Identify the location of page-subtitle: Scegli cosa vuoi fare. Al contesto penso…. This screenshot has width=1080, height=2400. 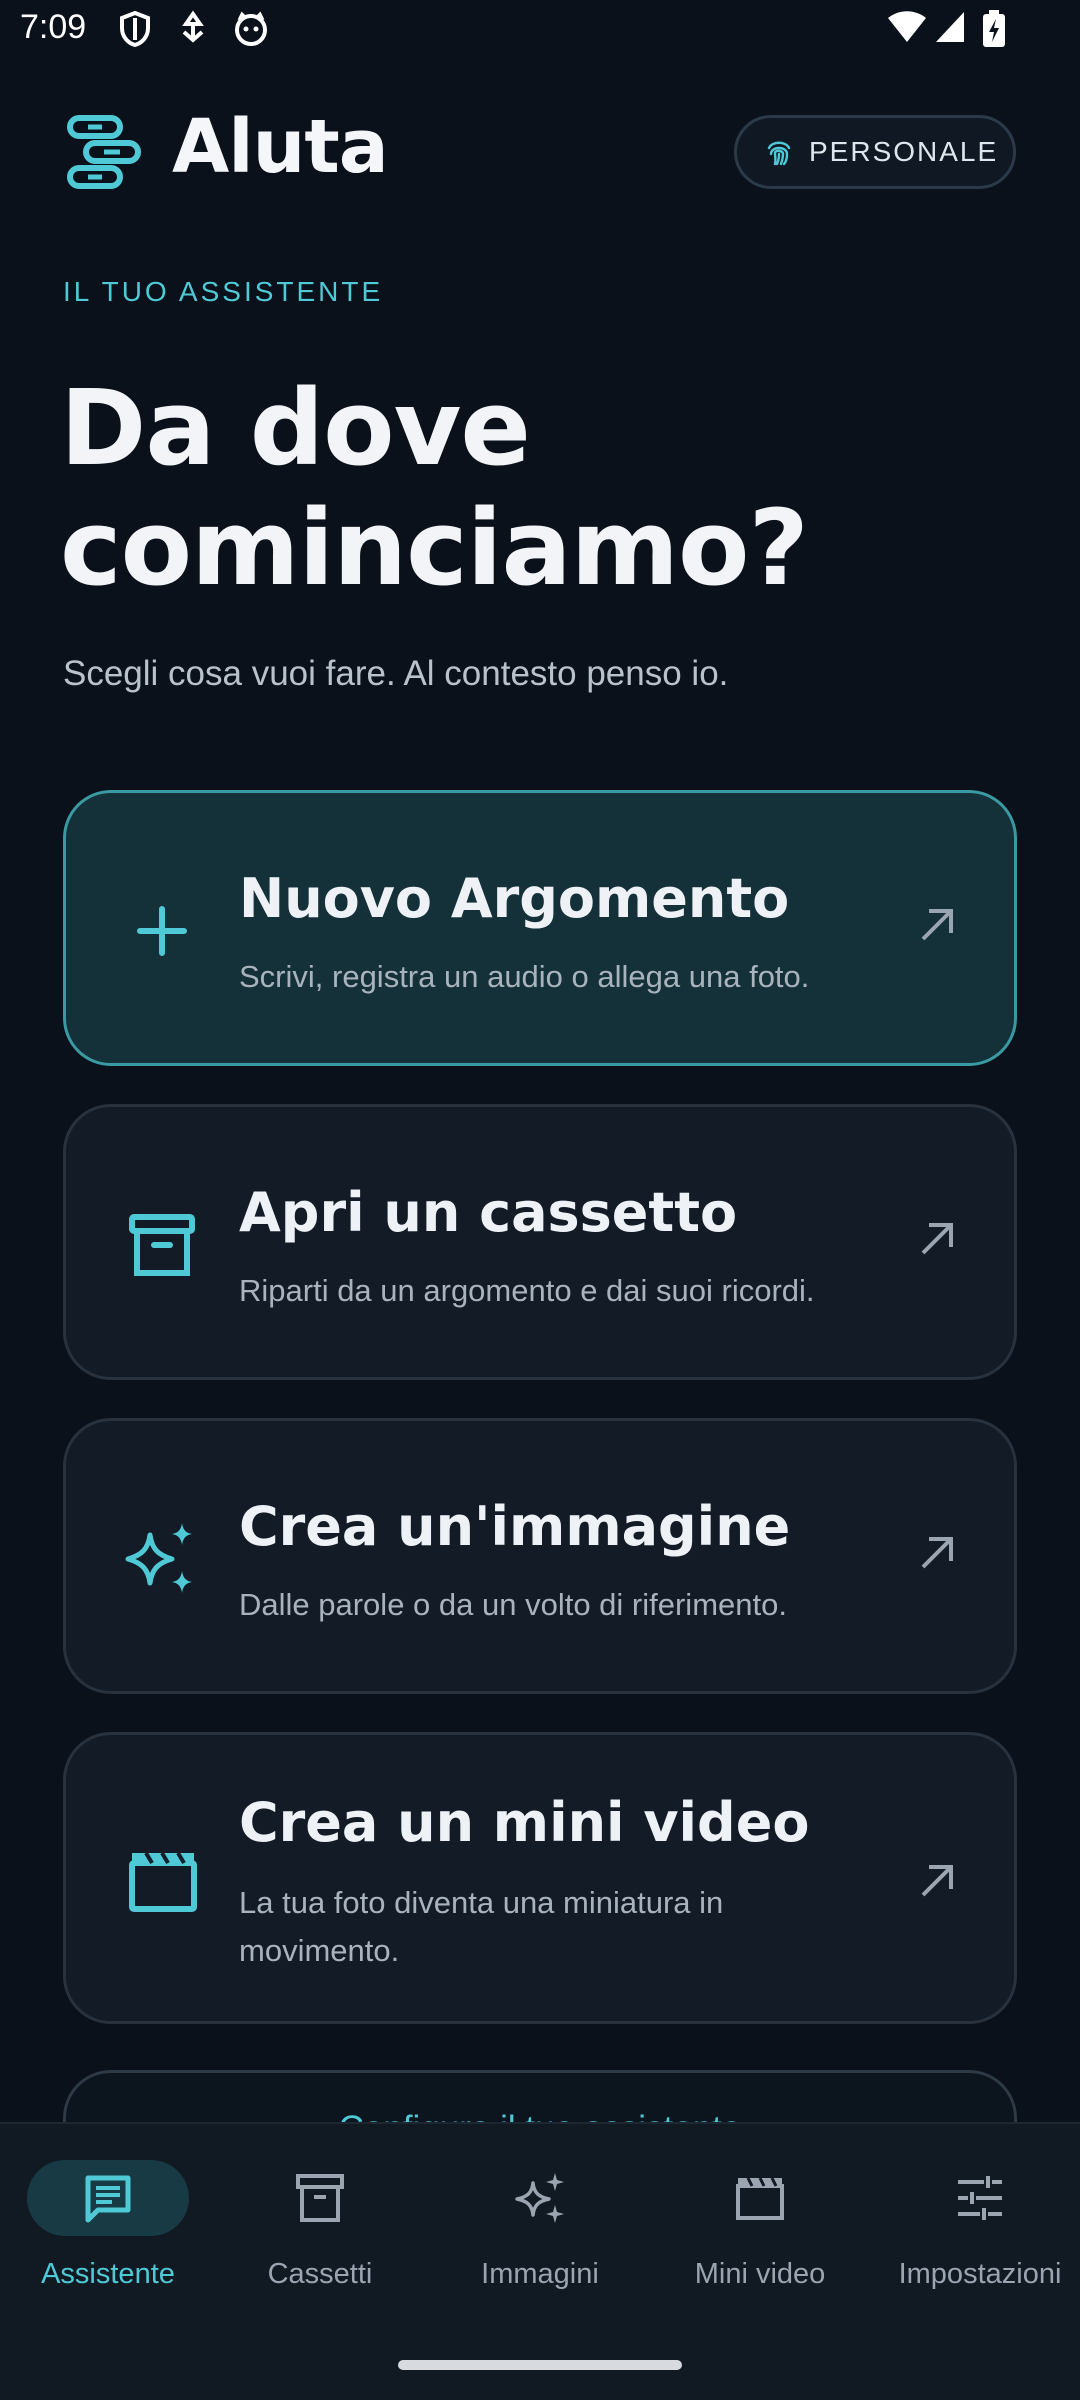
(396, 673).